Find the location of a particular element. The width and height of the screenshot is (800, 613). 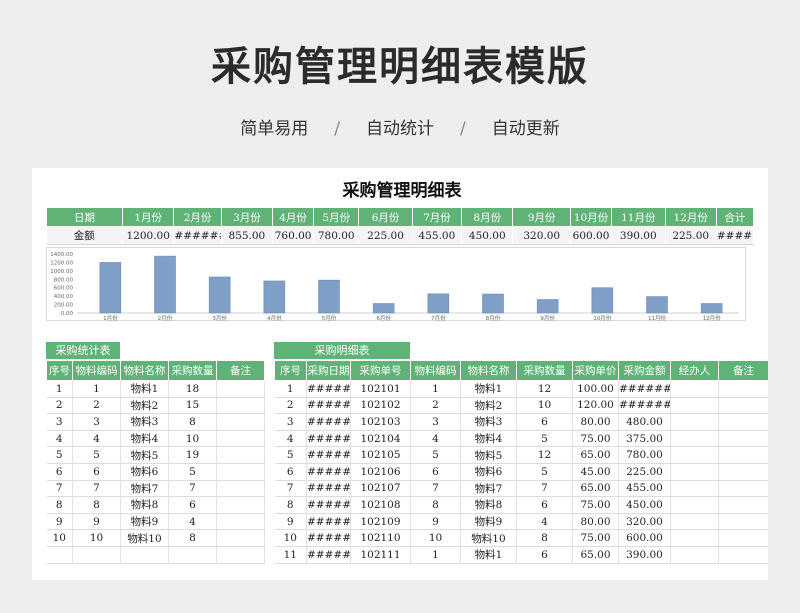

monthly-value-cell: 225.00 is located at coordinates (385, 235).